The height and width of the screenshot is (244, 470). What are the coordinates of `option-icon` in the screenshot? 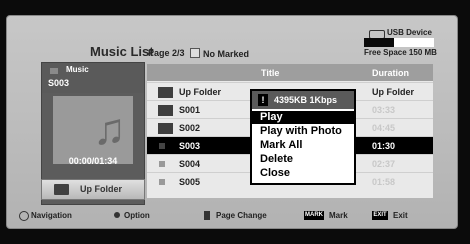 It's located at (117, 215).